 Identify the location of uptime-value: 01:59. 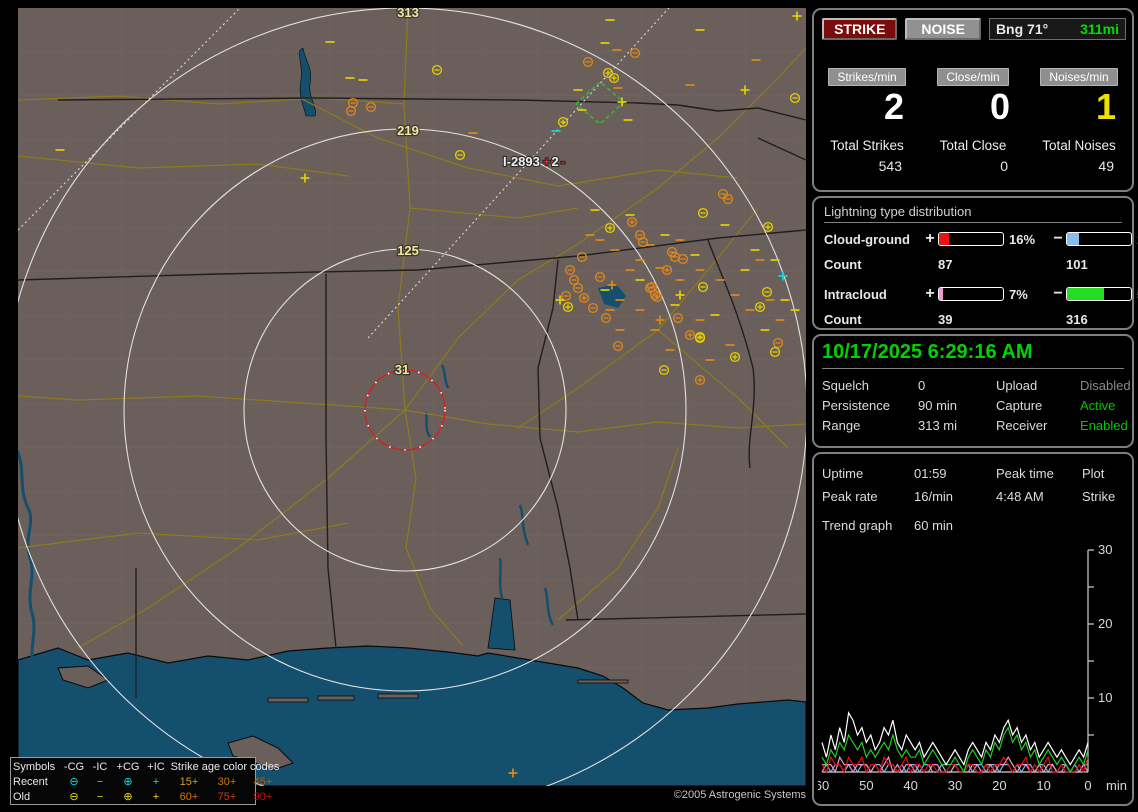
(930, 473).